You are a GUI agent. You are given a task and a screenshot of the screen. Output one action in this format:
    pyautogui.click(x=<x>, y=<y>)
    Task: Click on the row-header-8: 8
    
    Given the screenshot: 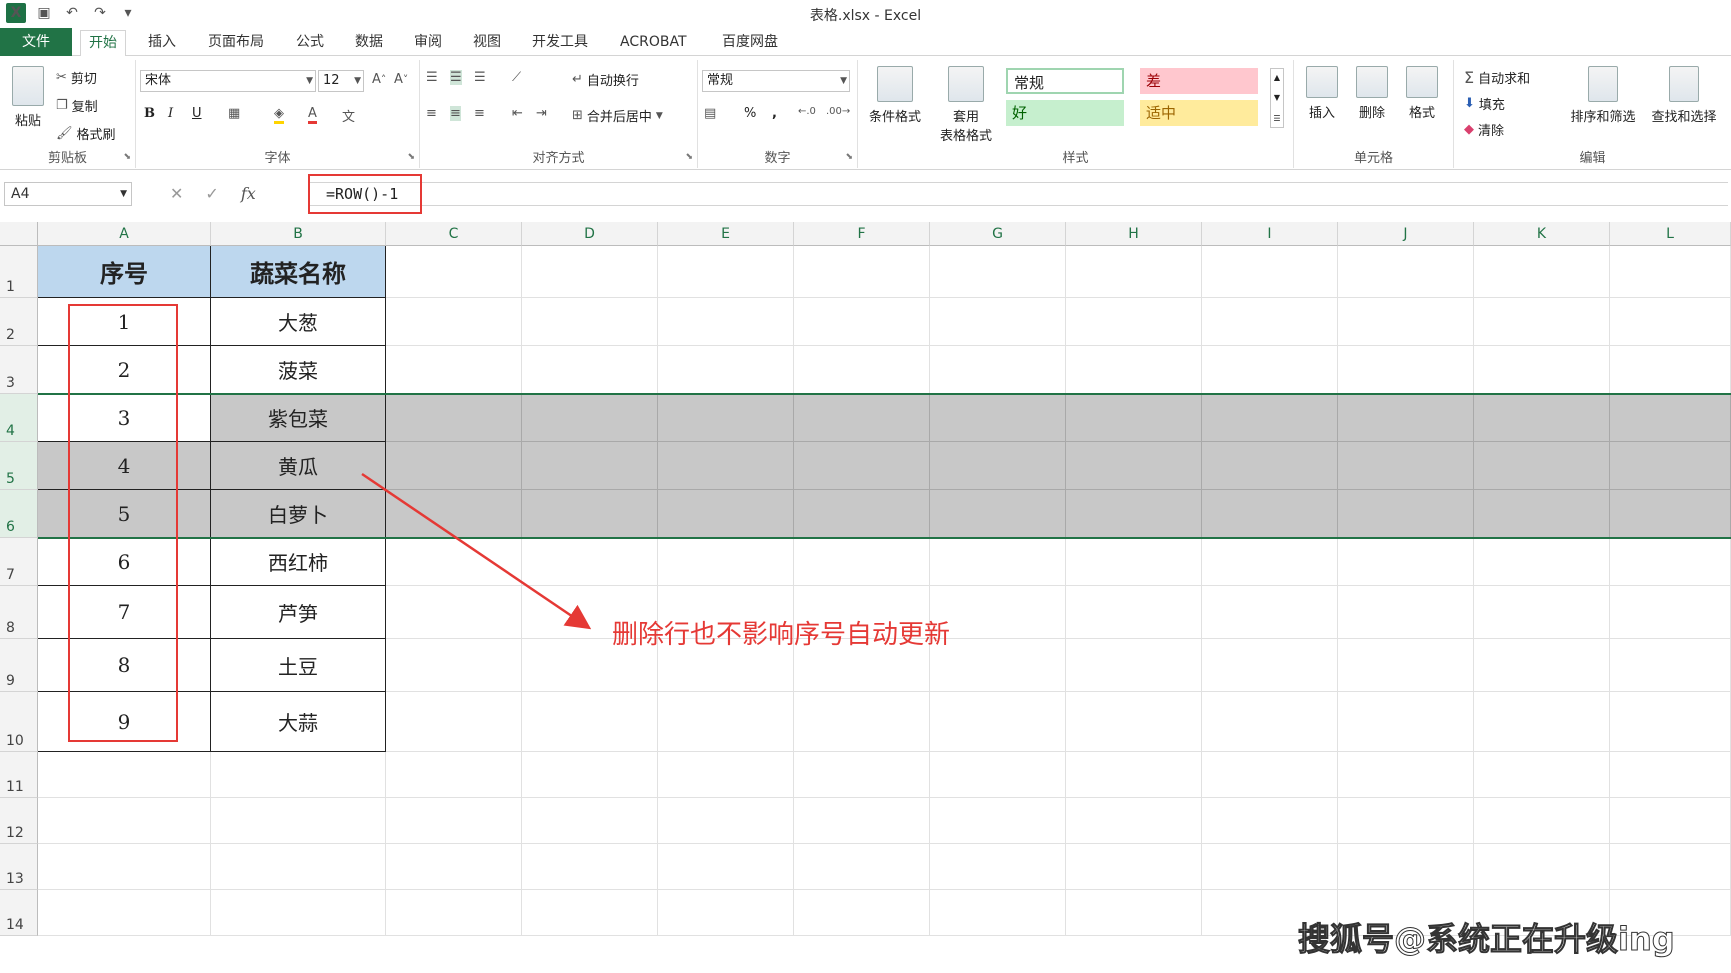 What is the action you would take?
    pyautogui.click(x=19, y=612)
    